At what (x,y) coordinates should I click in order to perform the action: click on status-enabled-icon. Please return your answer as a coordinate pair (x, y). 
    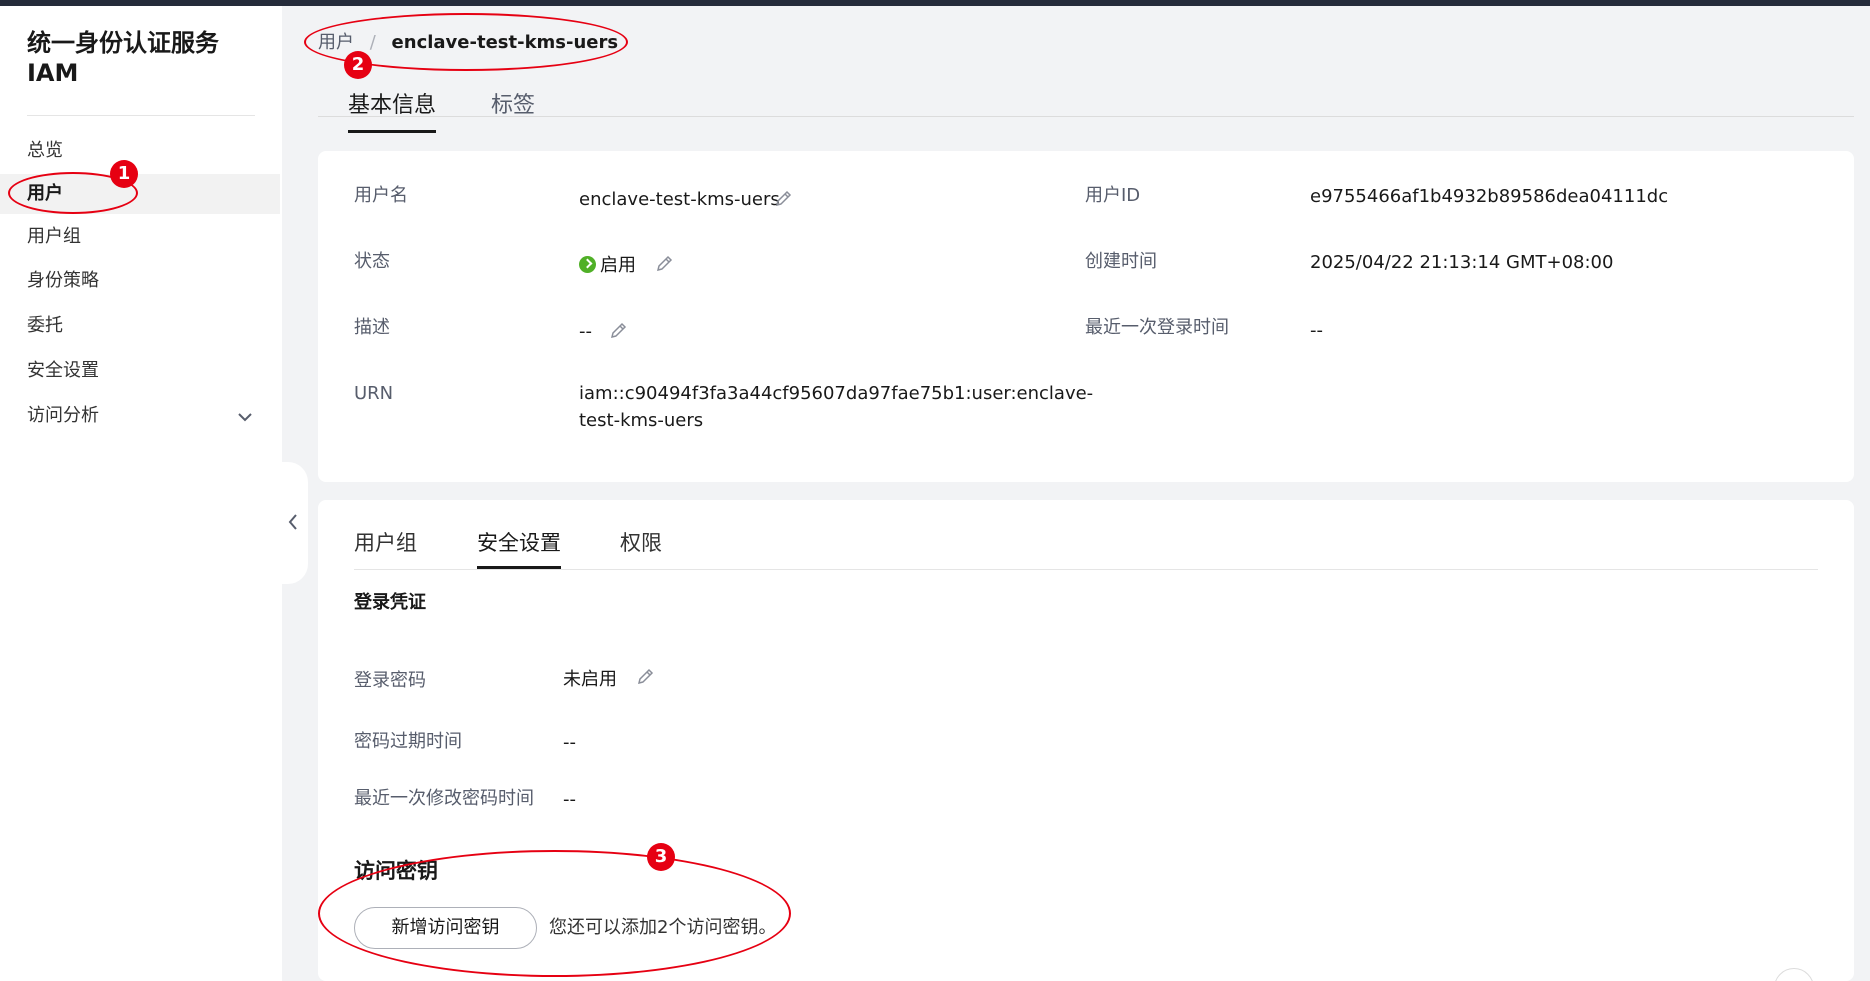
    Looking at the image, I should click on (587, 264).